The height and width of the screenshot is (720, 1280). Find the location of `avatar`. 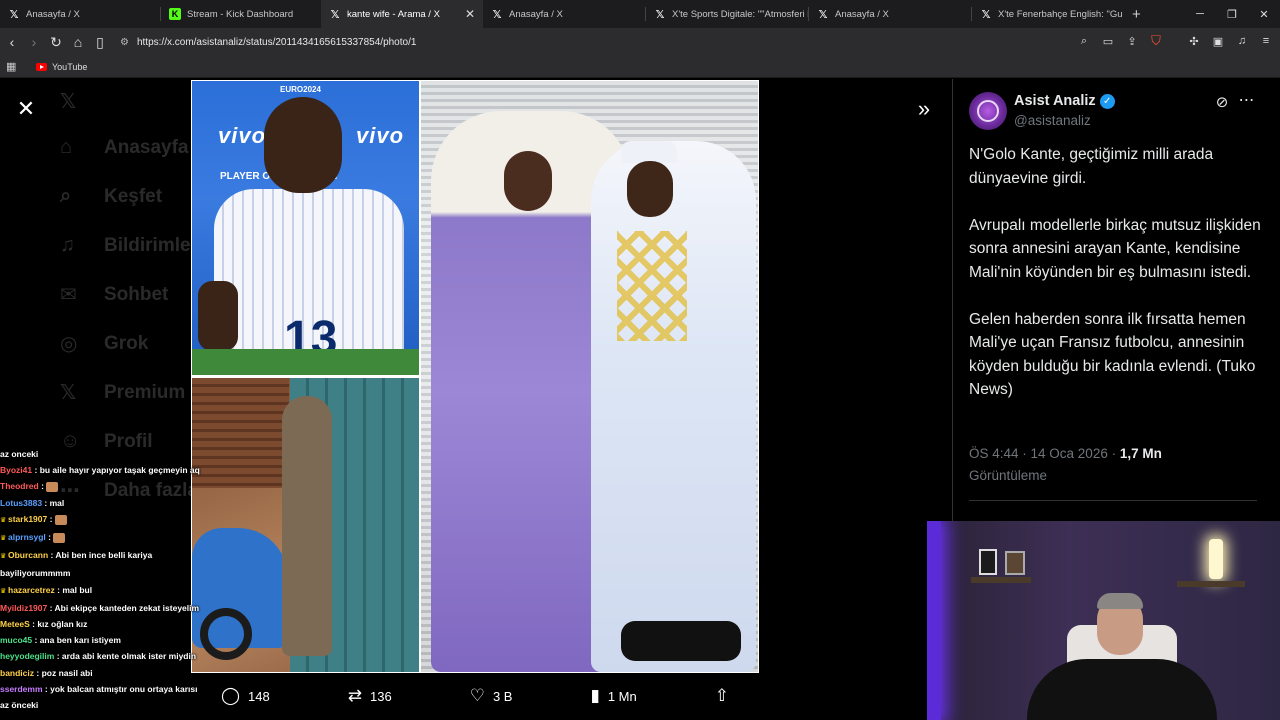

avatar is located at coordinates (988, 111).